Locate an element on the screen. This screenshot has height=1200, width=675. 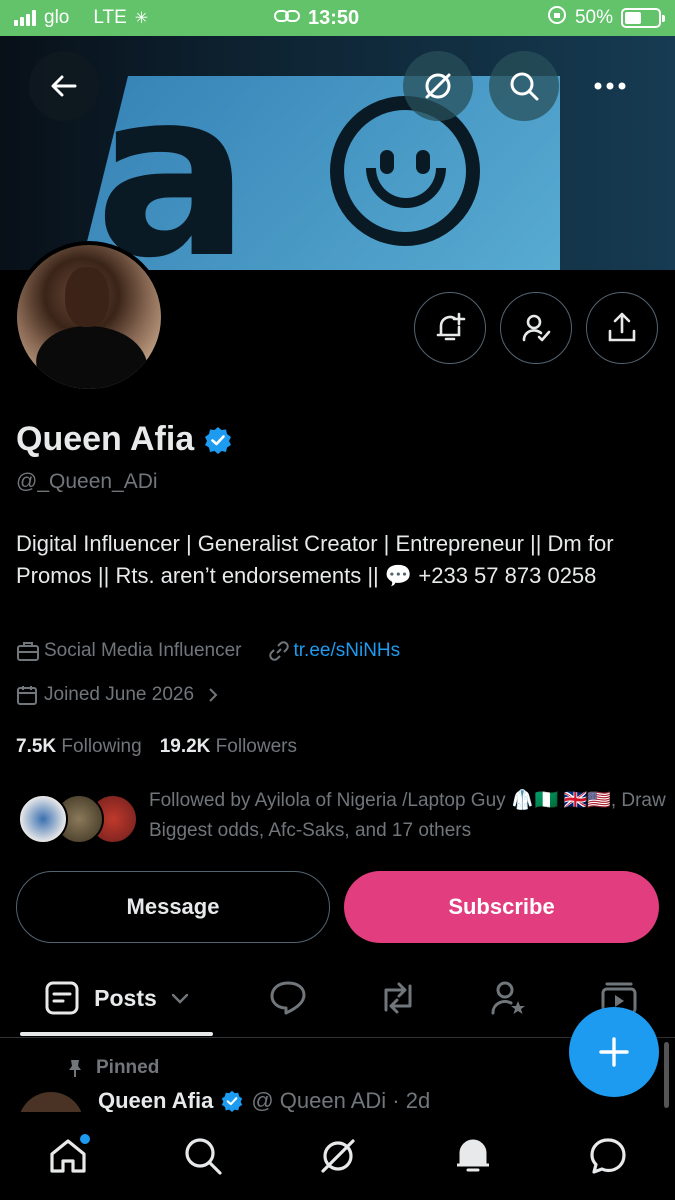
tab-highlights is located at coordinates (508, 998).